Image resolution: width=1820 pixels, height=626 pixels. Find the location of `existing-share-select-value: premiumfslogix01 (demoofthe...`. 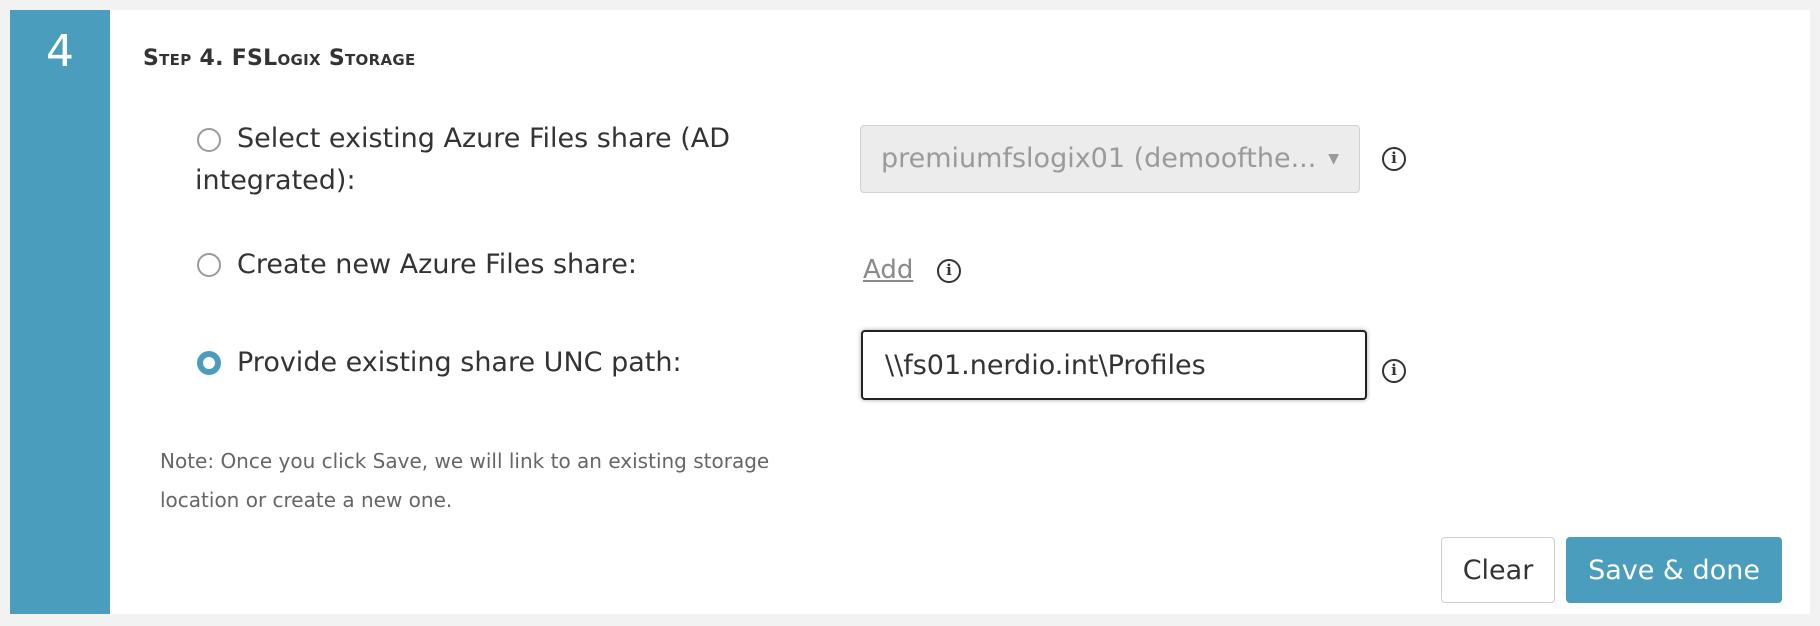

existing-share-select-value: premiumfslogix01 (demoofthe... is located at coordinates (1099, 158).